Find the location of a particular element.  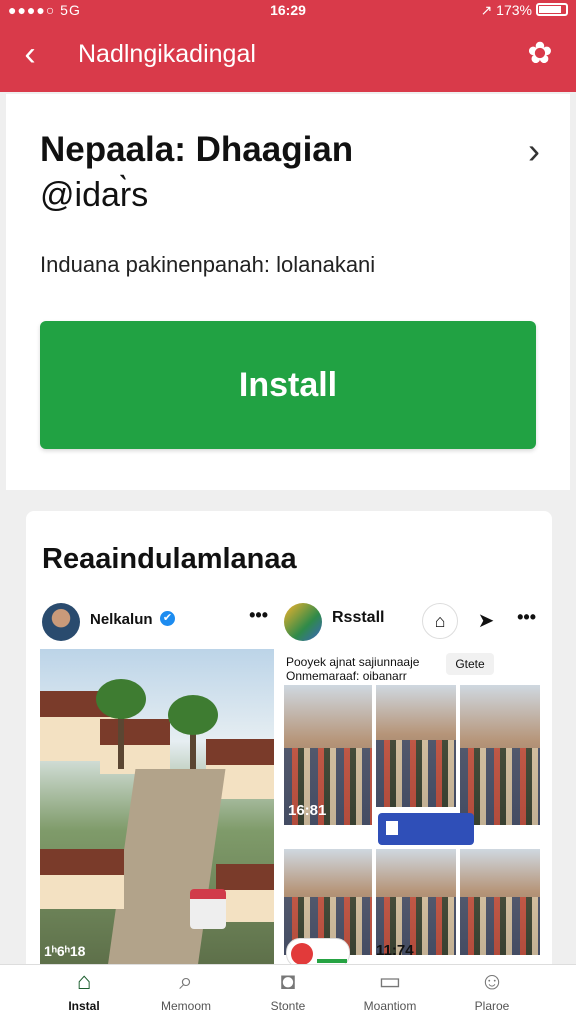

install-button: Install is located at coordinates (288, 385).